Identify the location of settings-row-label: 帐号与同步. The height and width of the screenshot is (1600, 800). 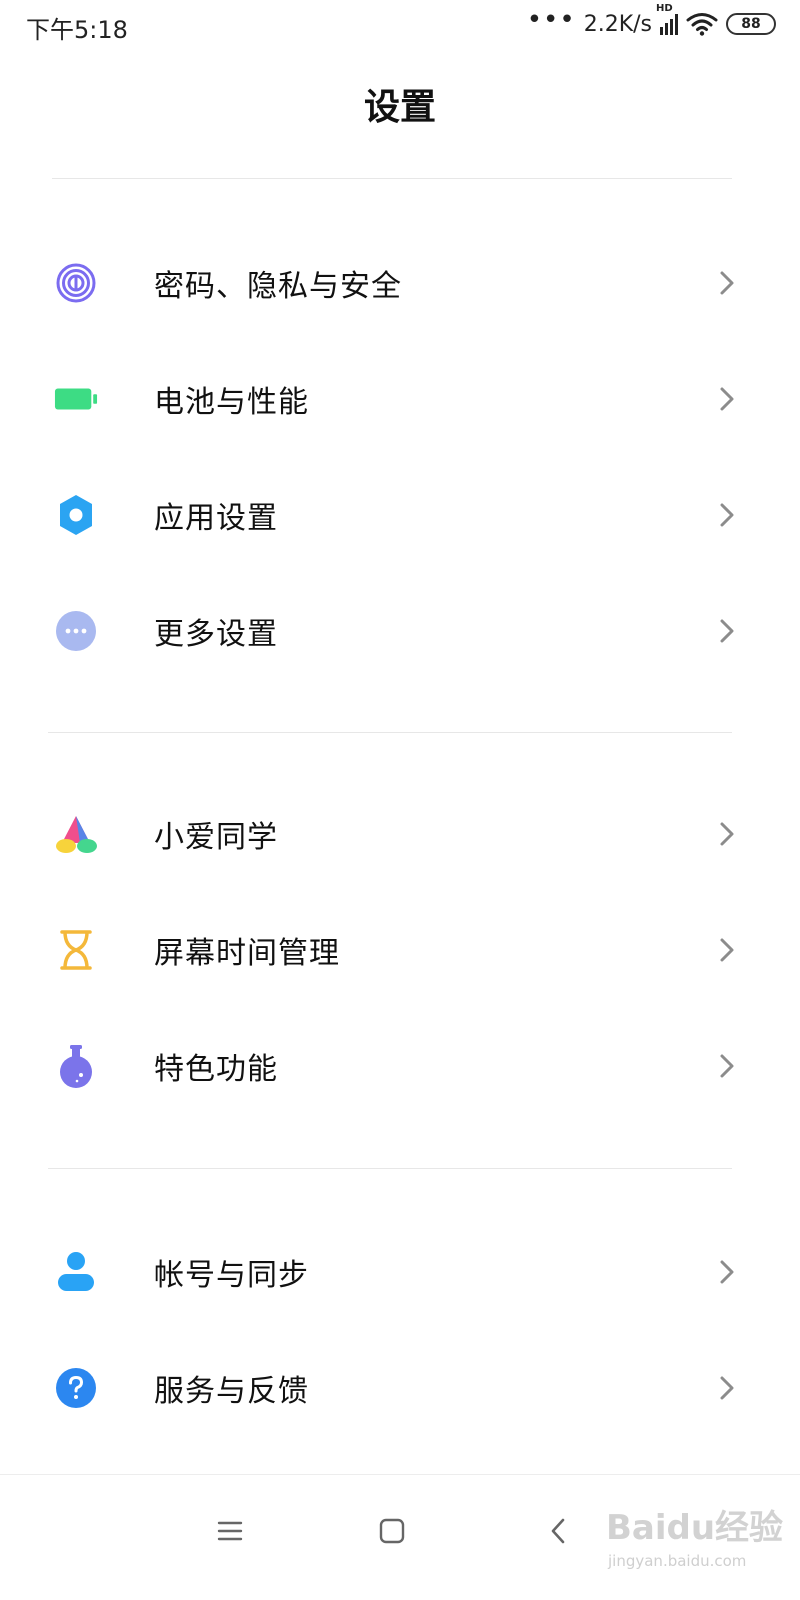
(231, 1275).